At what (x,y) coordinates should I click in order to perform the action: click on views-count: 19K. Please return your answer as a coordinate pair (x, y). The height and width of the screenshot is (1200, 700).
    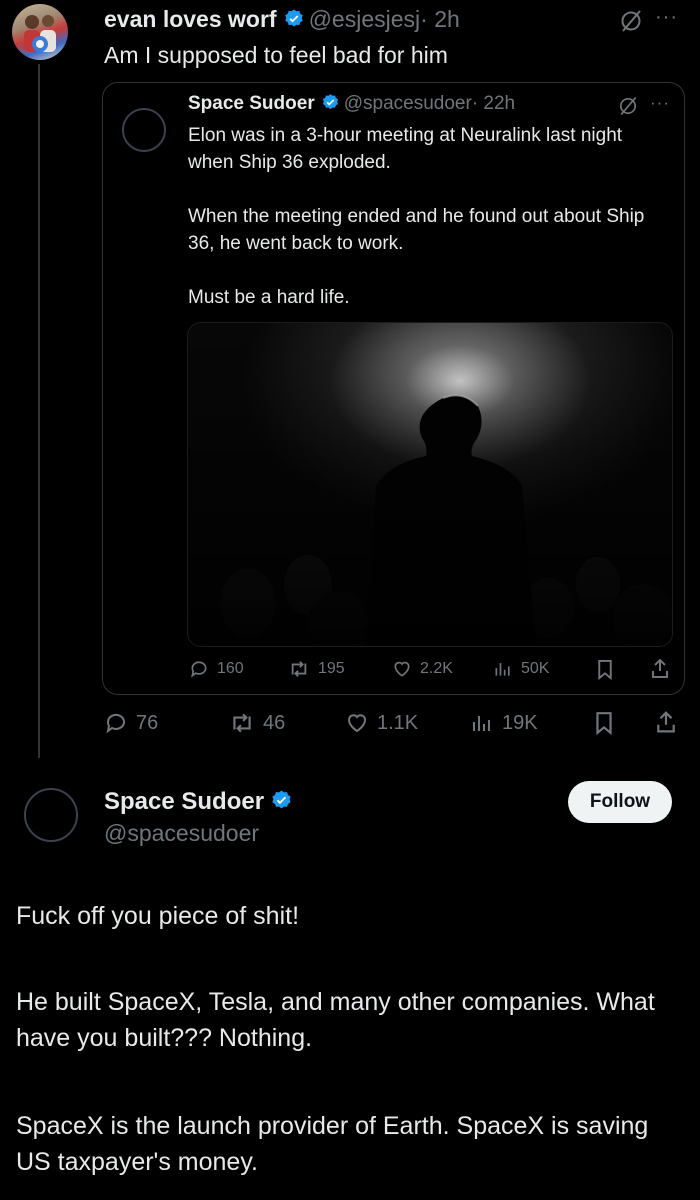
    Looking at the image, I should click on (520, 722).